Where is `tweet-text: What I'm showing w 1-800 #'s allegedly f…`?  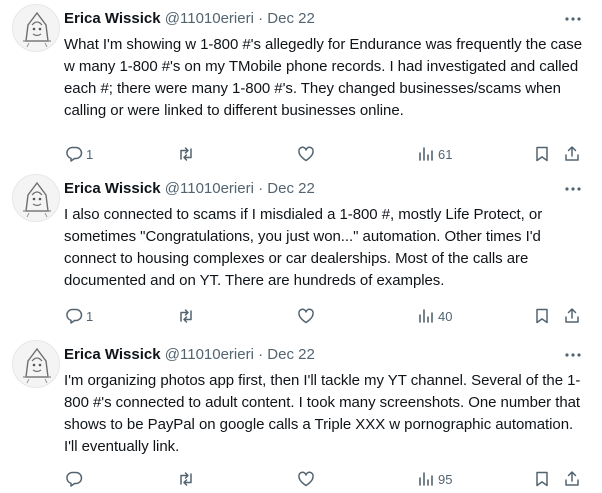 tweet-text: What I'm showing w 1-800 #'s allegedly f… is located at coordinates (323, 77).